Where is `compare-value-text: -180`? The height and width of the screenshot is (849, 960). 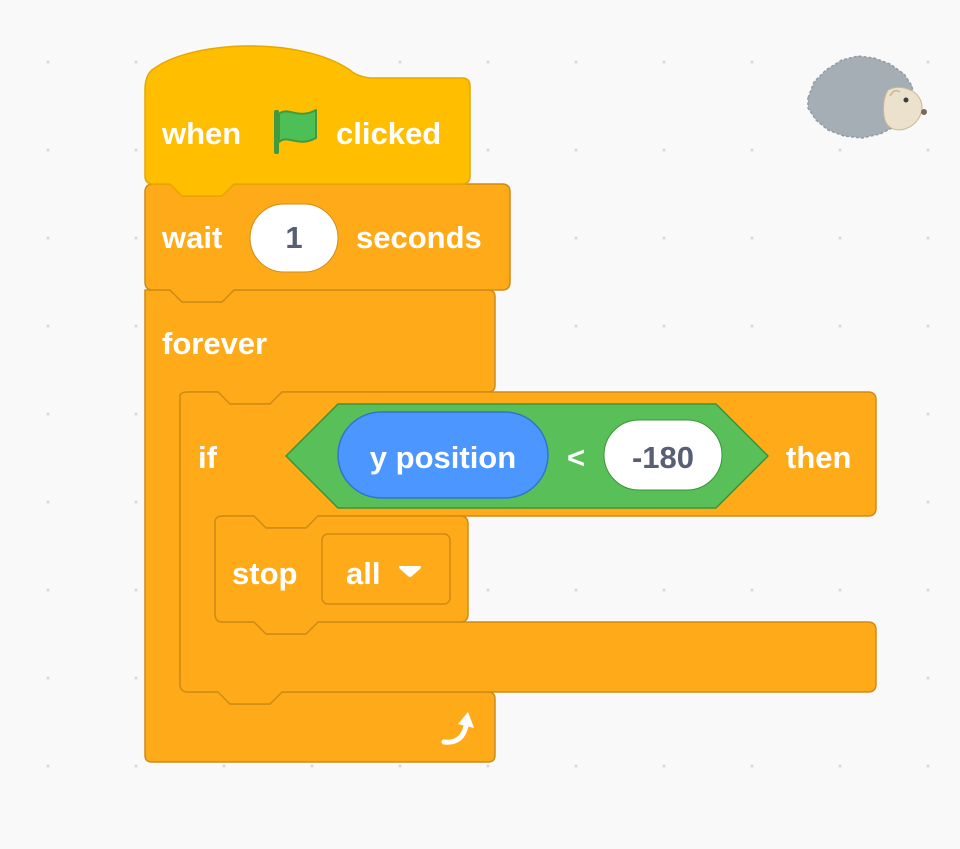 compare-value-text: -180 is located at coordinates (663, 457).